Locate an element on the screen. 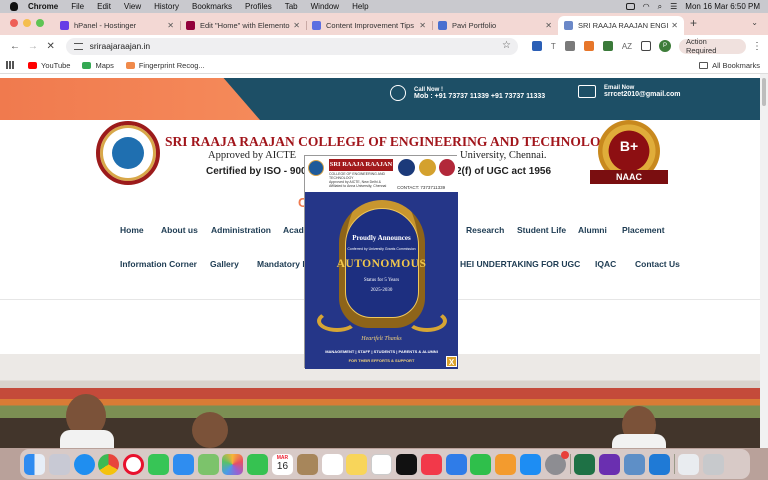 The height and width of the screenshot is (480, 768). wifi-icon: ◠ is located at coordinates (646, 6).